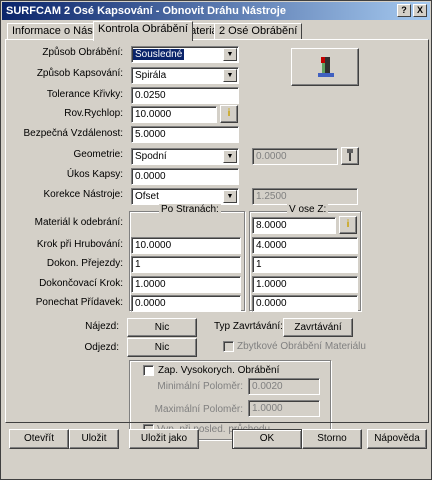  I want to click on tab-kontrola-obrabeni: Kontrola Obrábění, so click(143, 31).